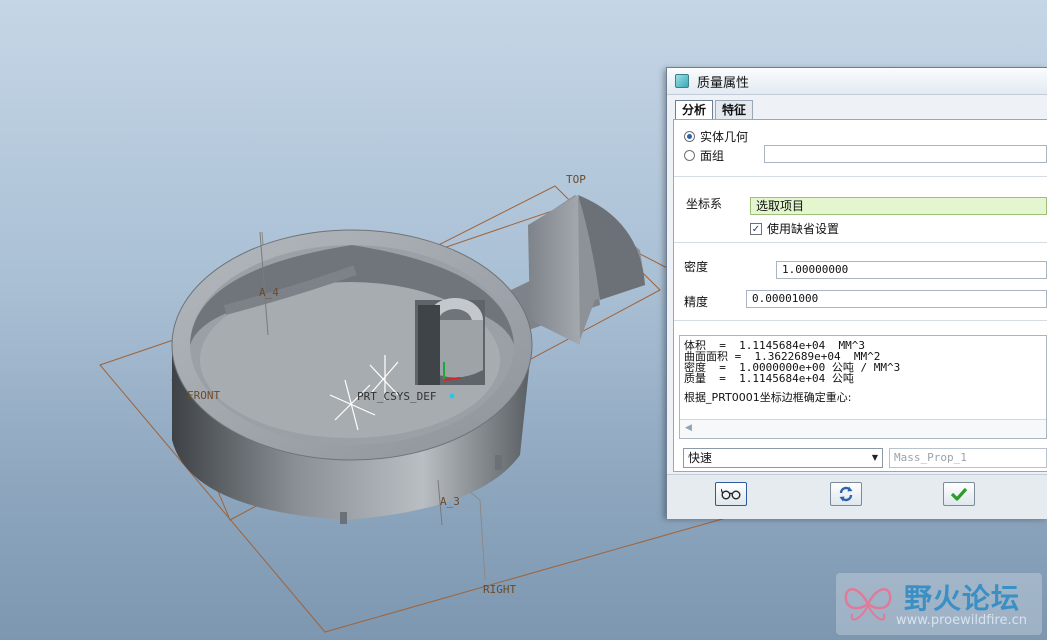  What do you see at coordinates (724, 137) in the screenshot?
I see `radio-solid-geometry-label: 实体几何` at bounding box center [724, 137].